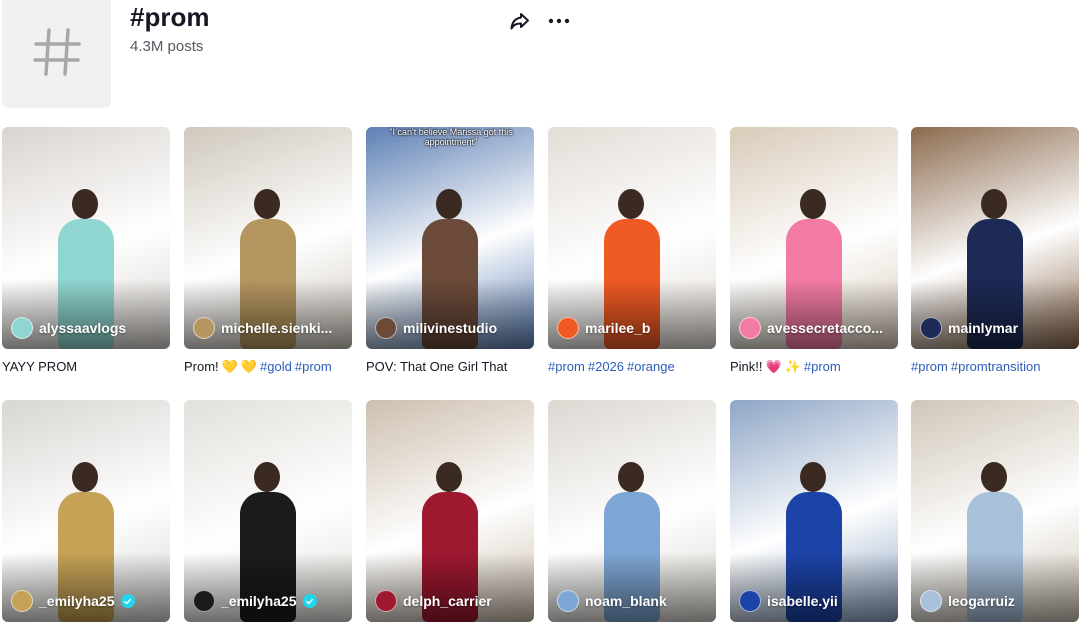 The width and height of the screenshot is (1080, 625). I want to click on caption-hashtag-link: #2026, so click(606, 366).